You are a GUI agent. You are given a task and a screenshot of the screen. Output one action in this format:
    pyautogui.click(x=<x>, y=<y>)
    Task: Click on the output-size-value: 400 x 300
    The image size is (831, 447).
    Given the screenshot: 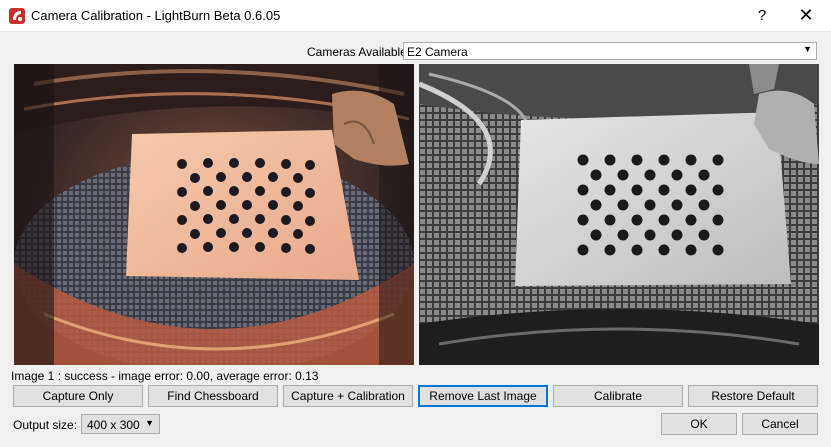 What is the action you would take?
    pyautogui.click(x=113, y=425)
    